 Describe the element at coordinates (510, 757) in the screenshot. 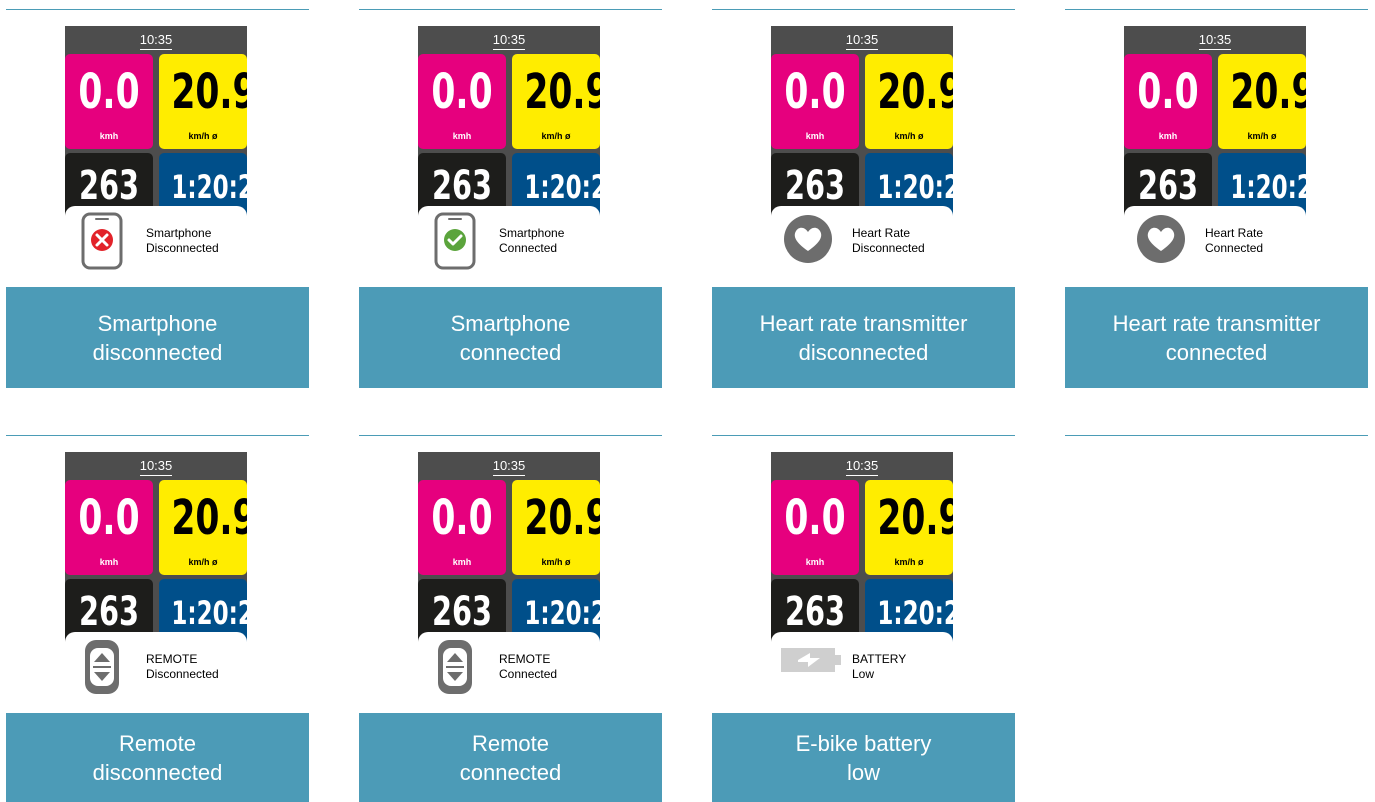

I see `caption: Remote connected` at that location.